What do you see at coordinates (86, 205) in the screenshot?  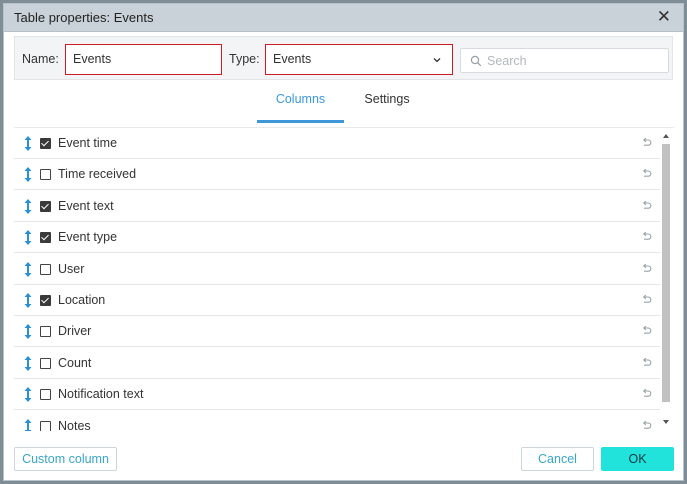 I see `column-label: Event text` at bounding box center [86, 205].